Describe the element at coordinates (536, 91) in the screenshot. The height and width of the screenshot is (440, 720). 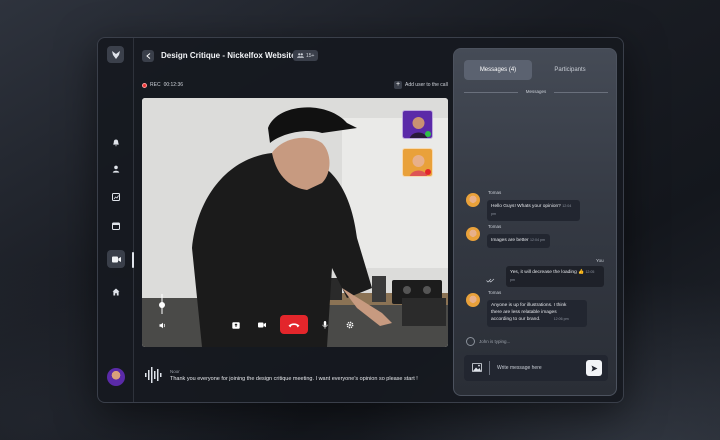
I see `messages-section-label: Messages` at that location.